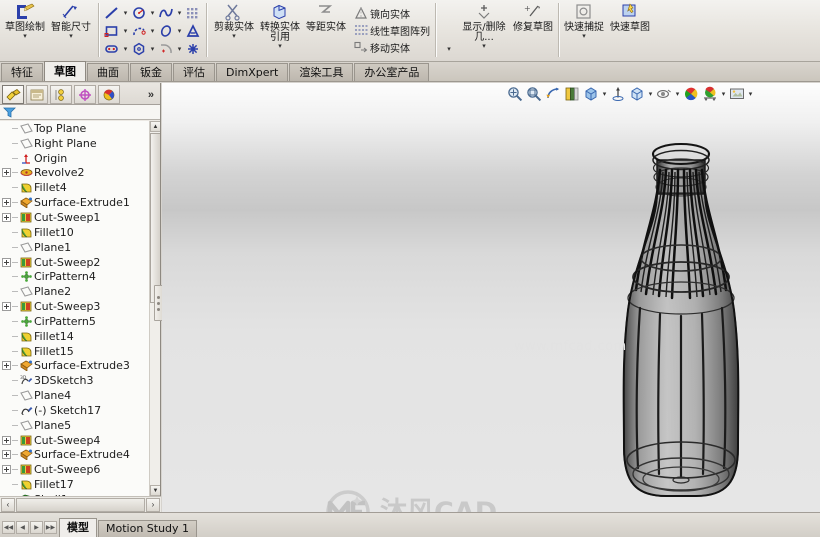  Describe the element at coordinates (74, 469) in the screenshot. I see `feature-tree-item: Cut-Sweep6` at that location.